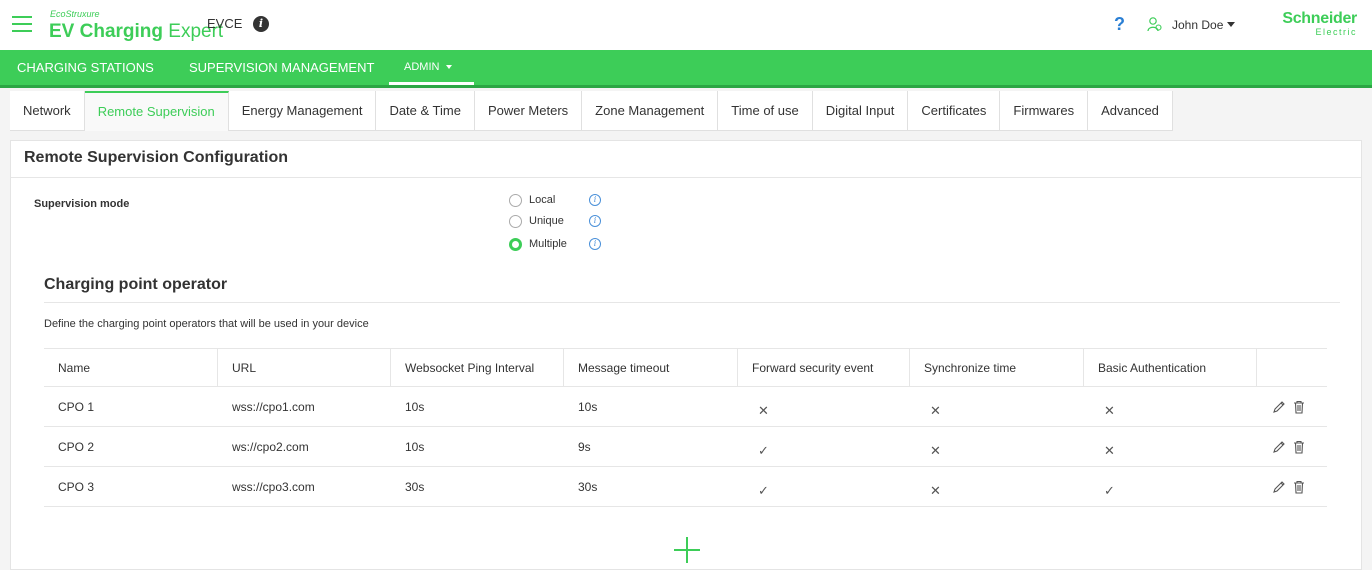 The height and width of the screenshot is (570, 1372). I want to click on col-ping-interval: Websocket Ping Interval, so click(477, 367).